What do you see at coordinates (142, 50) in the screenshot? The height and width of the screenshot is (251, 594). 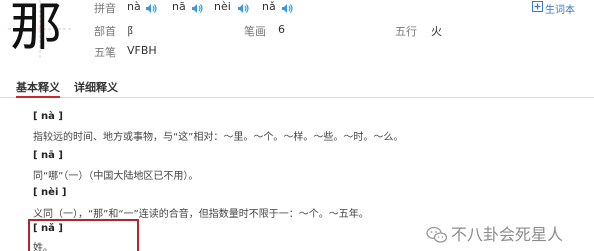 I see `wubi-value: VFBH` at bounding box center [142, 50].